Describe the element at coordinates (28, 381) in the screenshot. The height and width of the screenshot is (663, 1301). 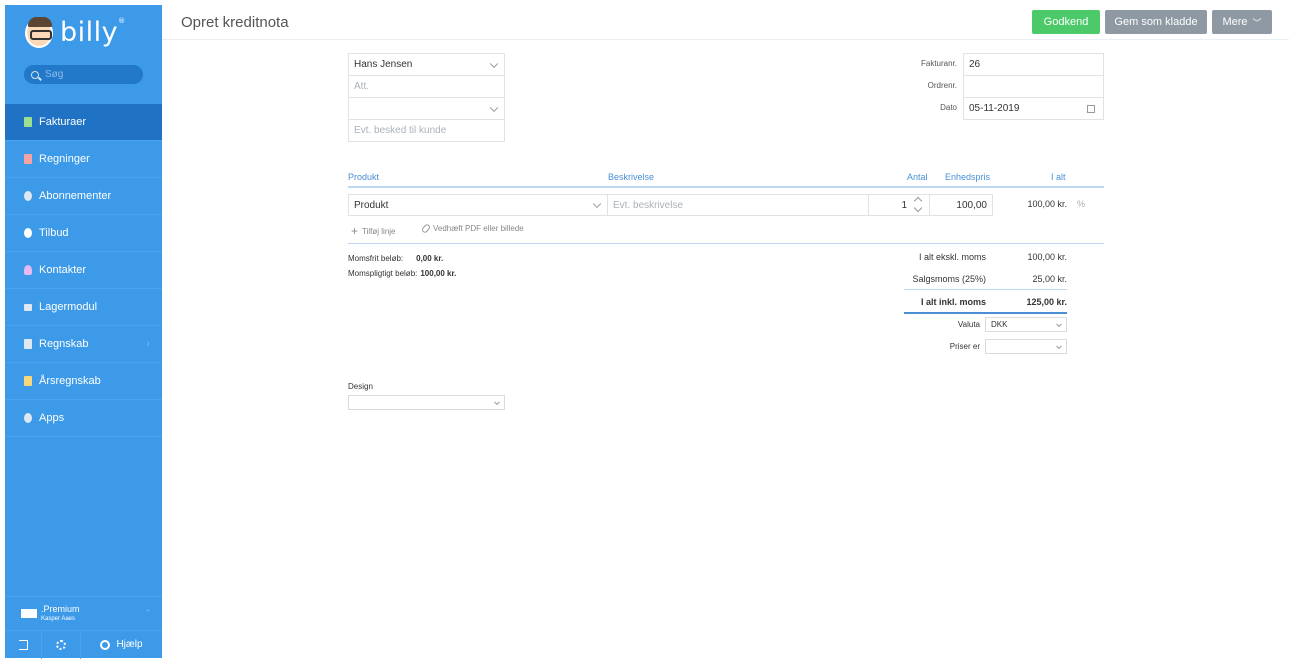
I see `annual-report-icon` at that location.